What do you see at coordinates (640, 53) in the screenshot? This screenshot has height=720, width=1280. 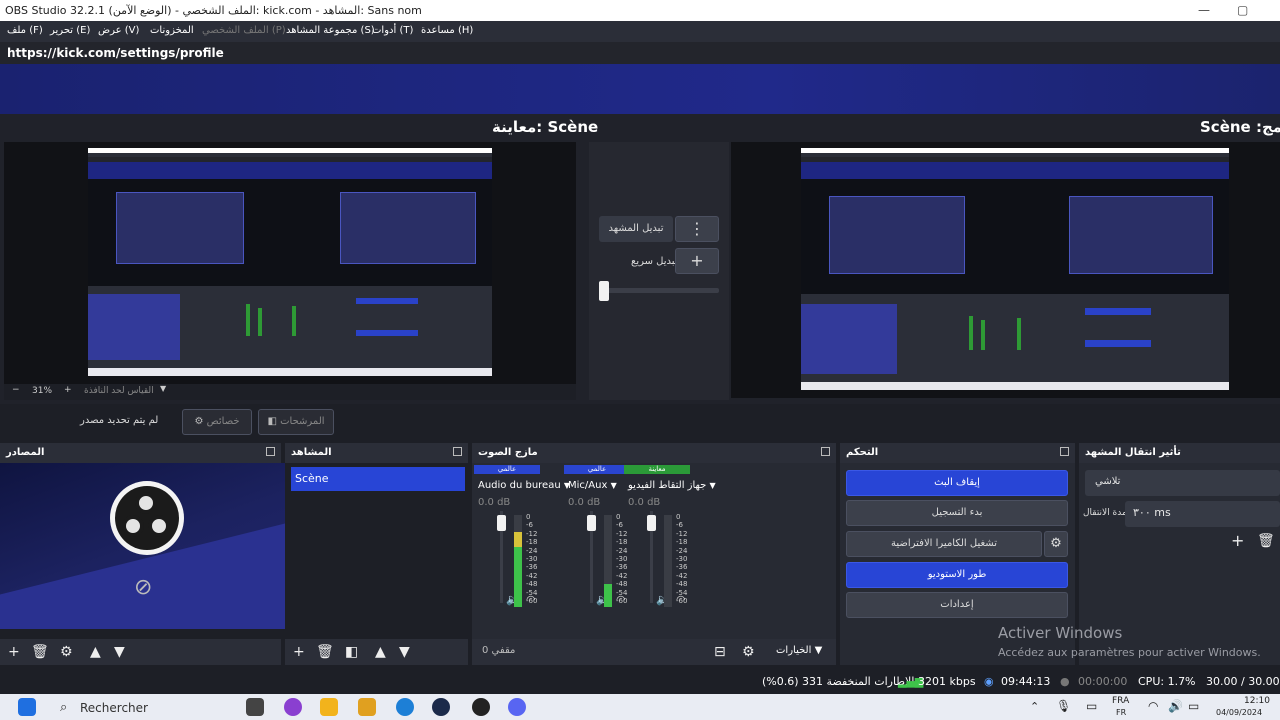 I see `browser-url-bar: https://kick.com/settings/profile` at bounding box center [640, 53].